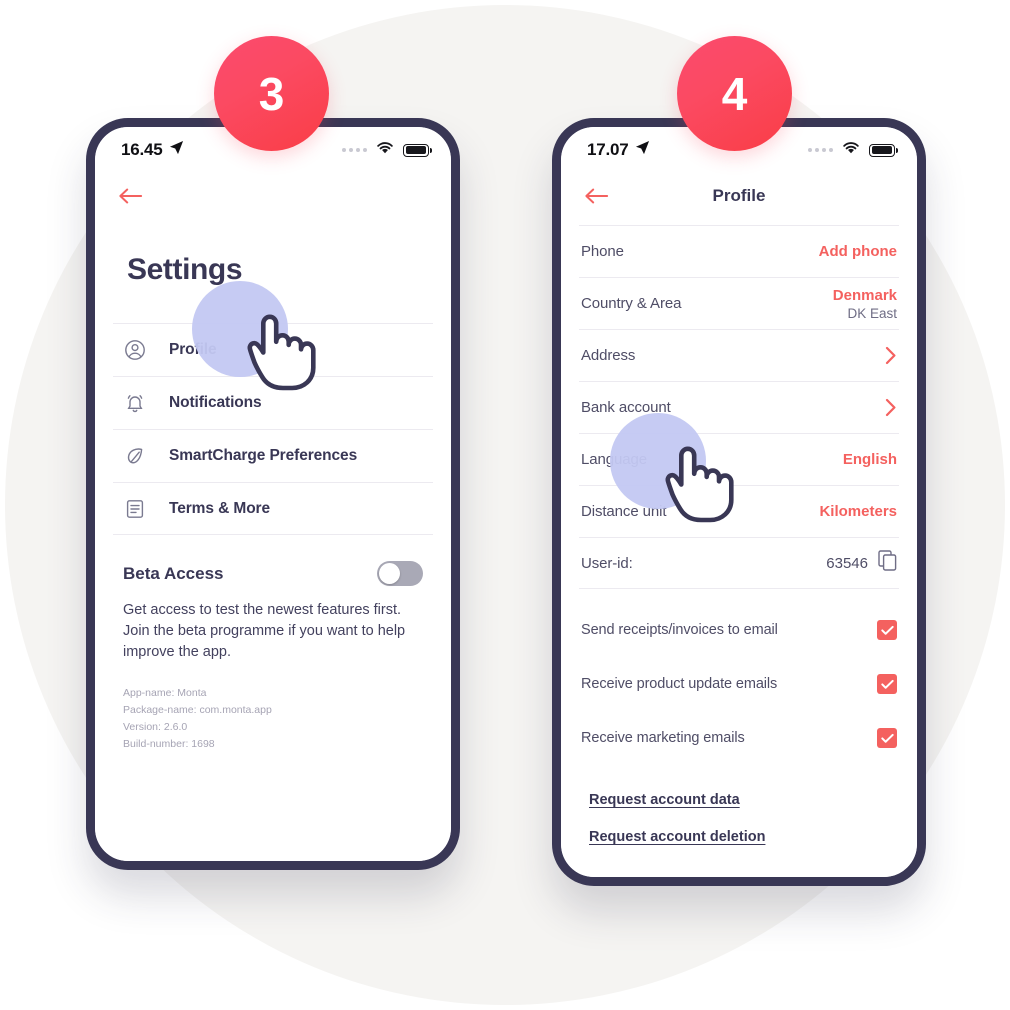  I want to click on user-id-value-group: 63546, so click(861, 563).